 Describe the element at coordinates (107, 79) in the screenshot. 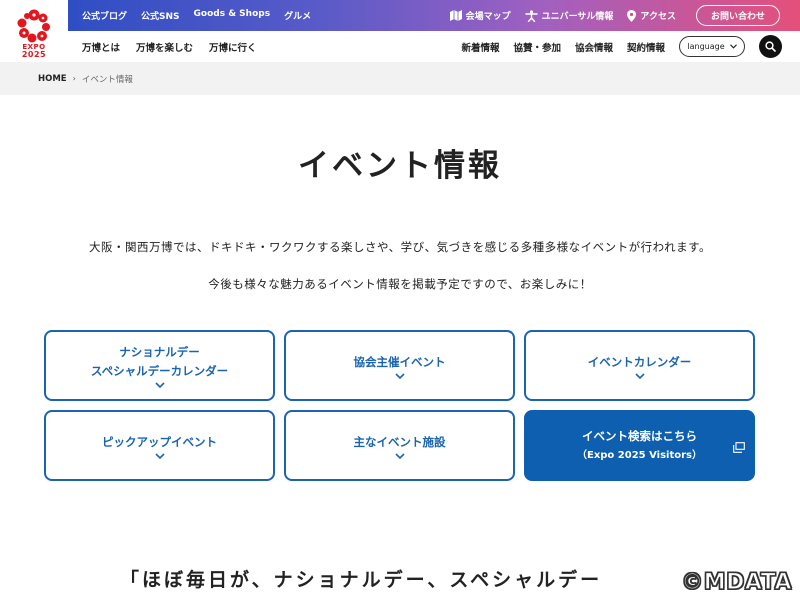

I see `breadcrumb-current: イベント情報` at that location.